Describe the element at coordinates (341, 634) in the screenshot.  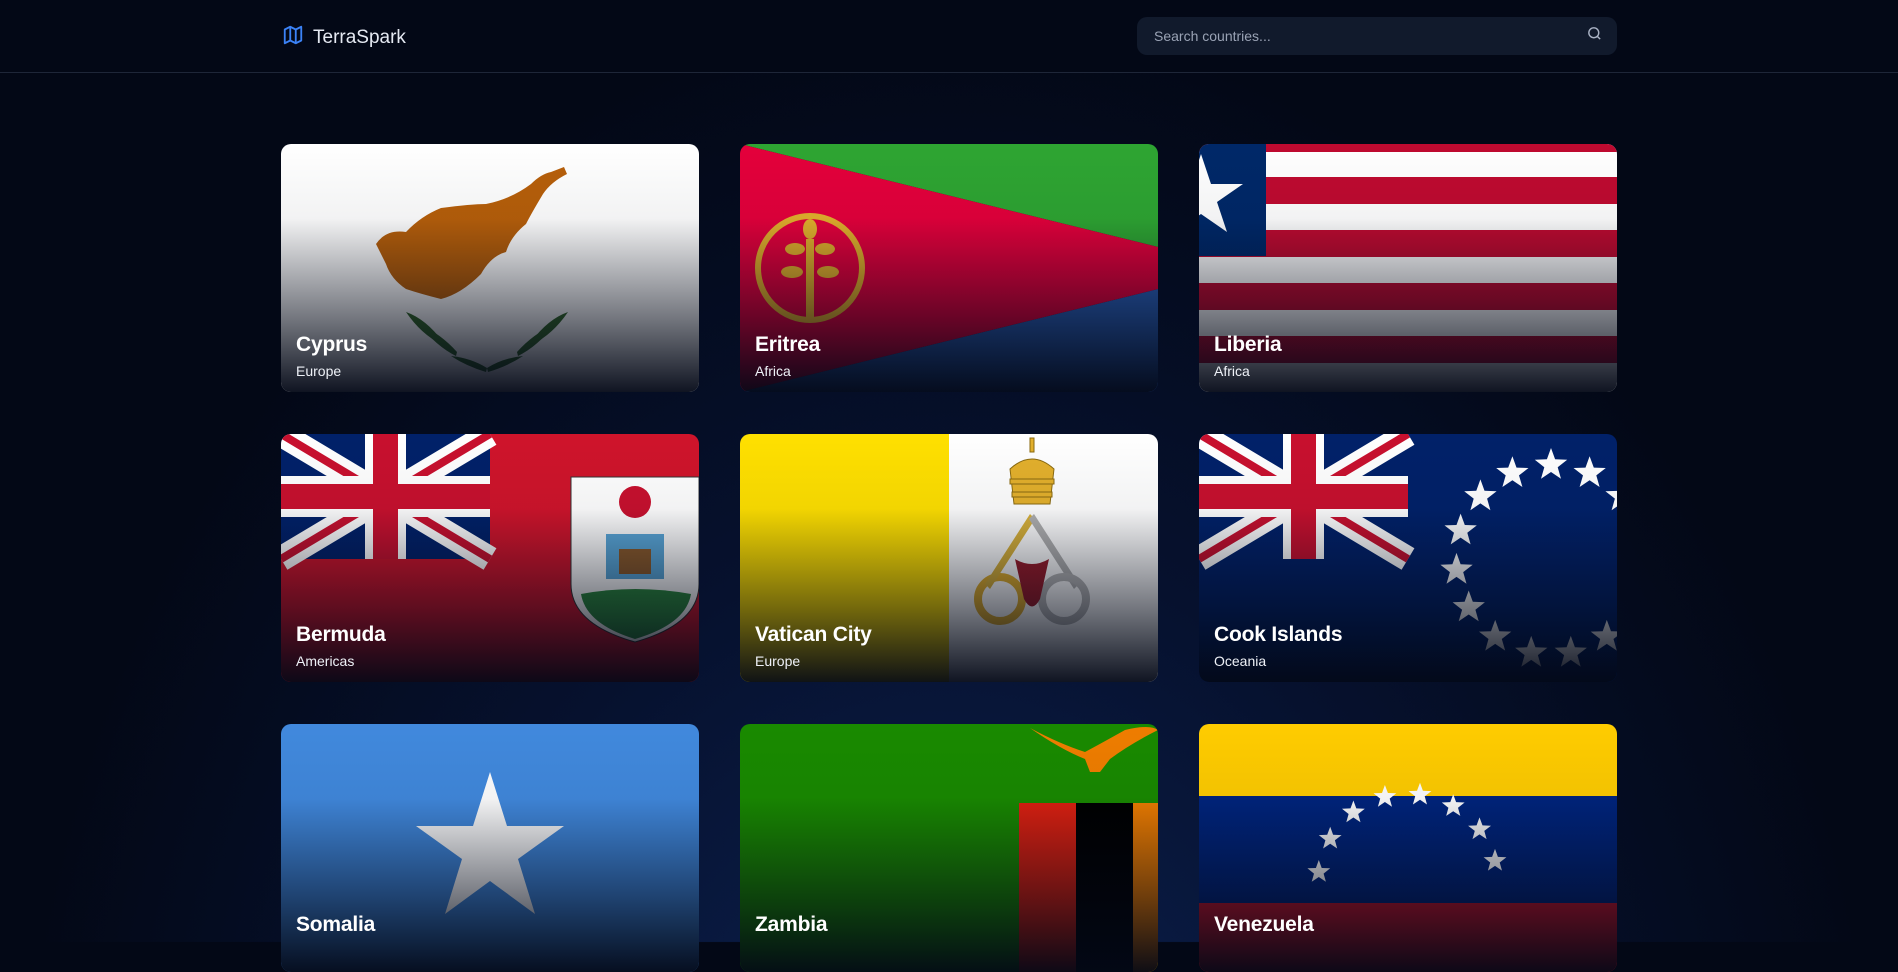
I see `country-name: Bermuda` at that location.